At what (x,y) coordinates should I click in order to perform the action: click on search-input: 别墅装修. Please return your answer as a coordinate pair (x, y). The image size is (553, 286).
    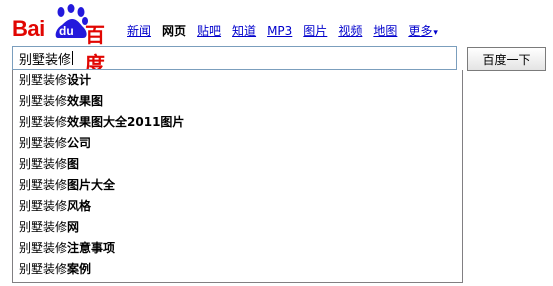
    Looking at the image, I should click on (234, 58).